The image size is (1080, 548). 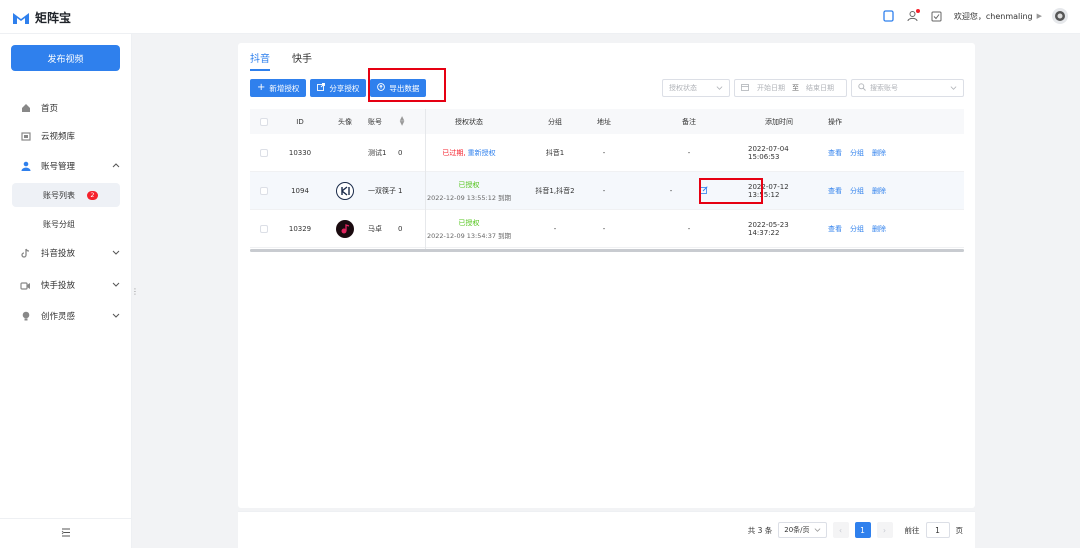 What do you see at coordinates (820, 88) in the screenshot?
I see `end-date-placeholder: 结束日期` at bounding box center [820, 88].